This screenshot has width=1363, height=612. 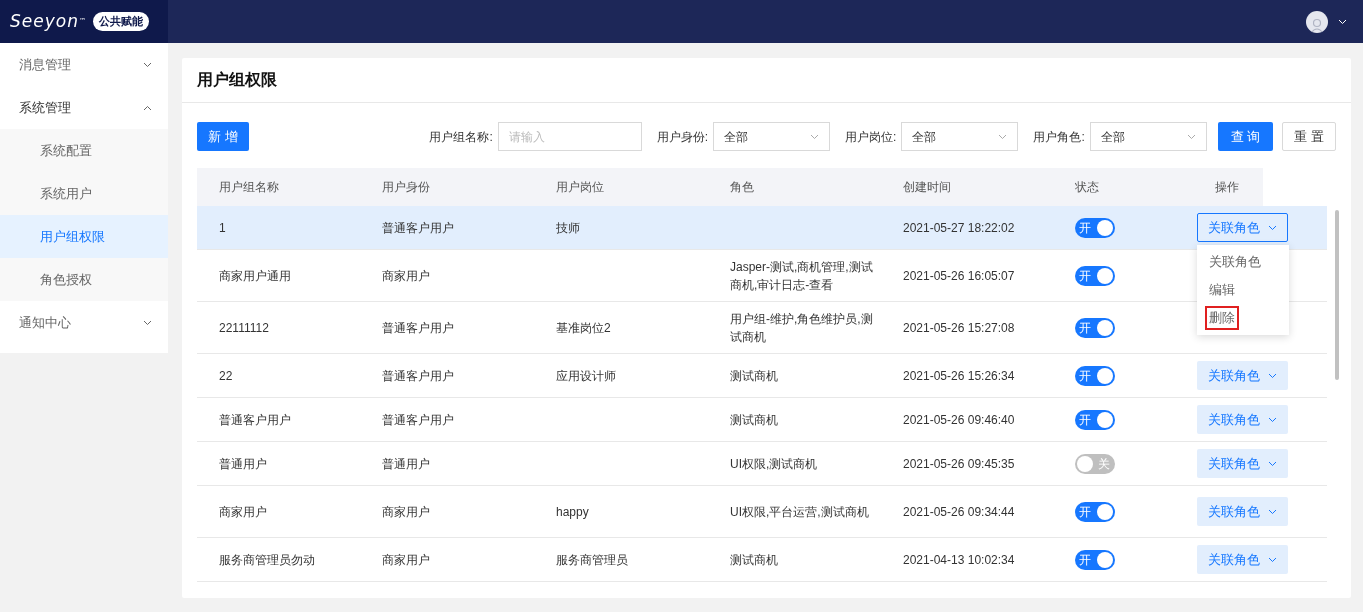 I want to click on column-header: 用户岗位, so click(x=580, y=187).